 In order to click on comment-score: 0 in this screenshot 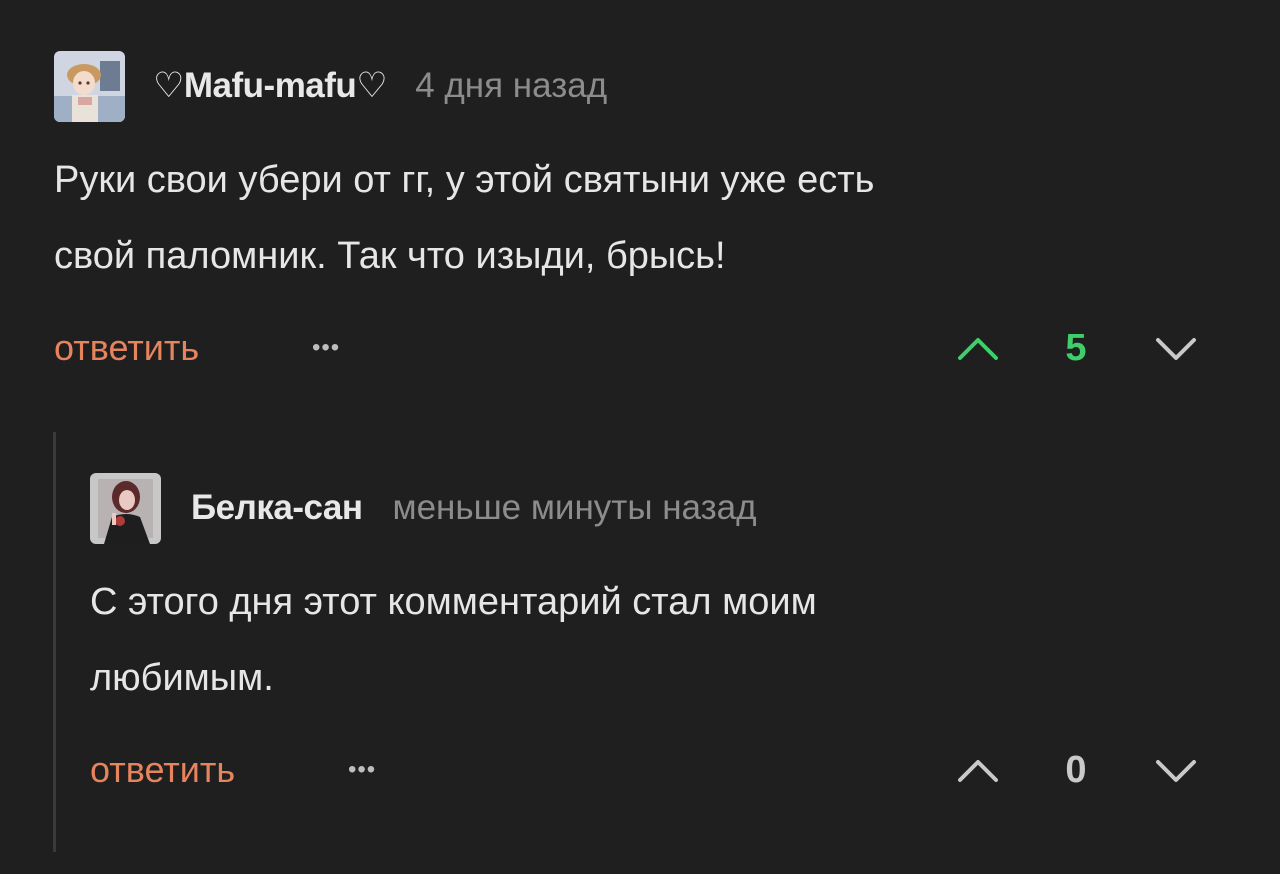, I will do `click(1076, 770)`.